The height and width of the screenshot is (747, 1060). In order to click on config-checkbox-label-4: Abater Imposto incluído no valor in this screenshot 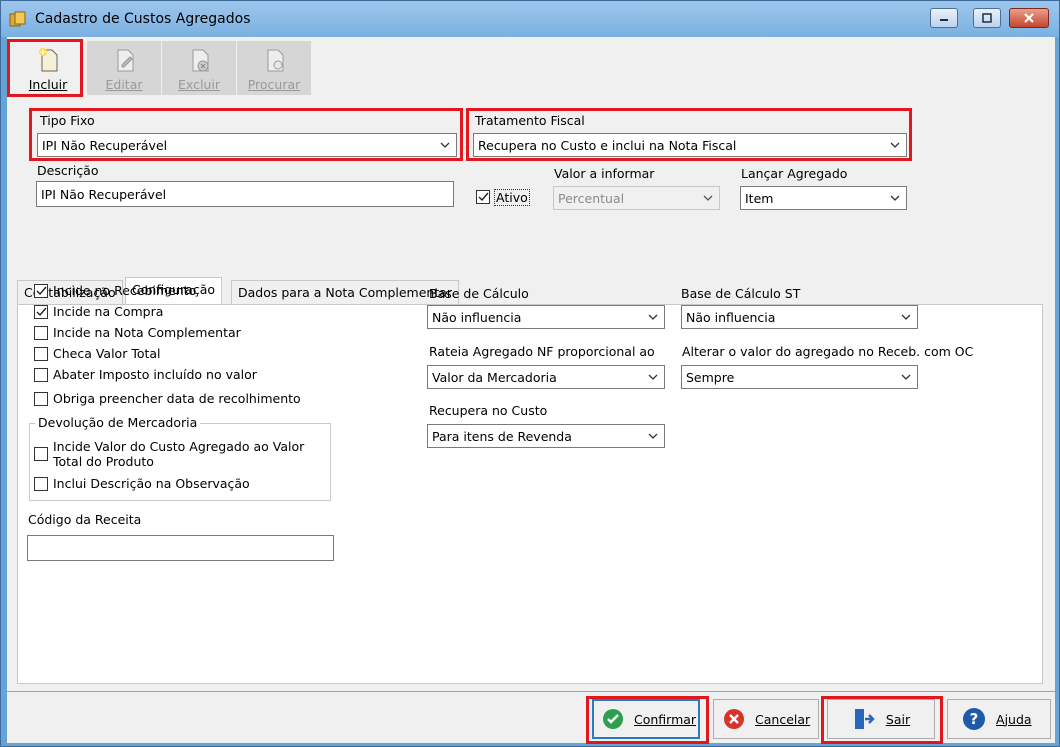, I will do `click(155, 374)`.